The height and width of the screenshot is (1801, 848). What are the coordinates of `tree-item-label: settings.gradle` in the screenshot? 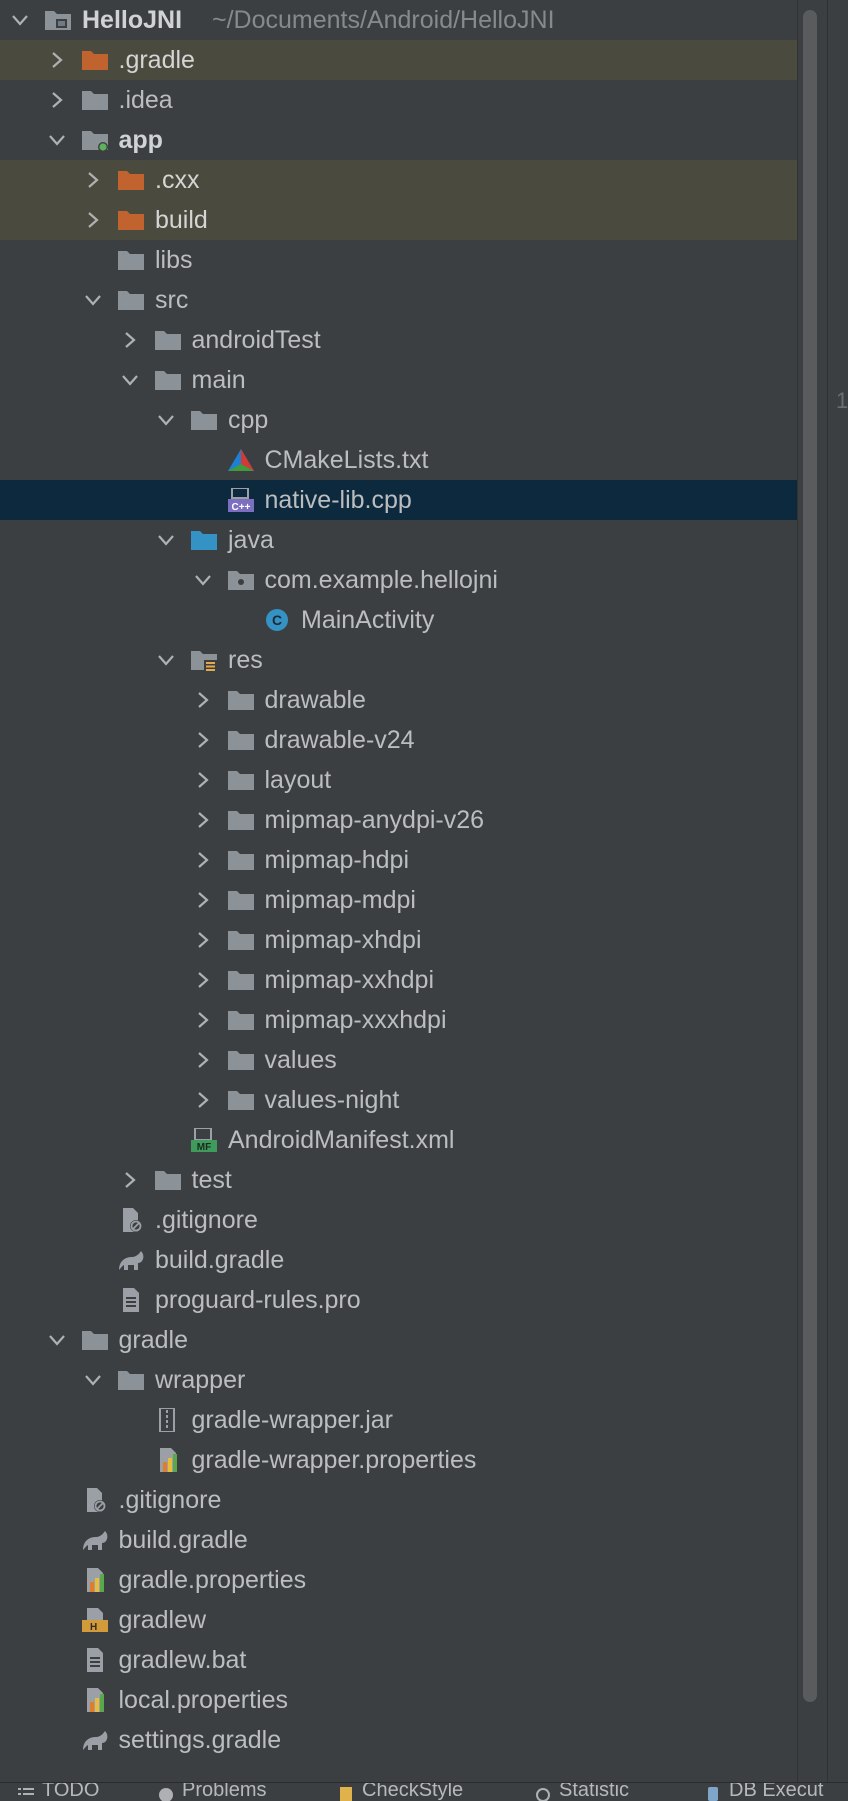 It's located at (200, 1740).